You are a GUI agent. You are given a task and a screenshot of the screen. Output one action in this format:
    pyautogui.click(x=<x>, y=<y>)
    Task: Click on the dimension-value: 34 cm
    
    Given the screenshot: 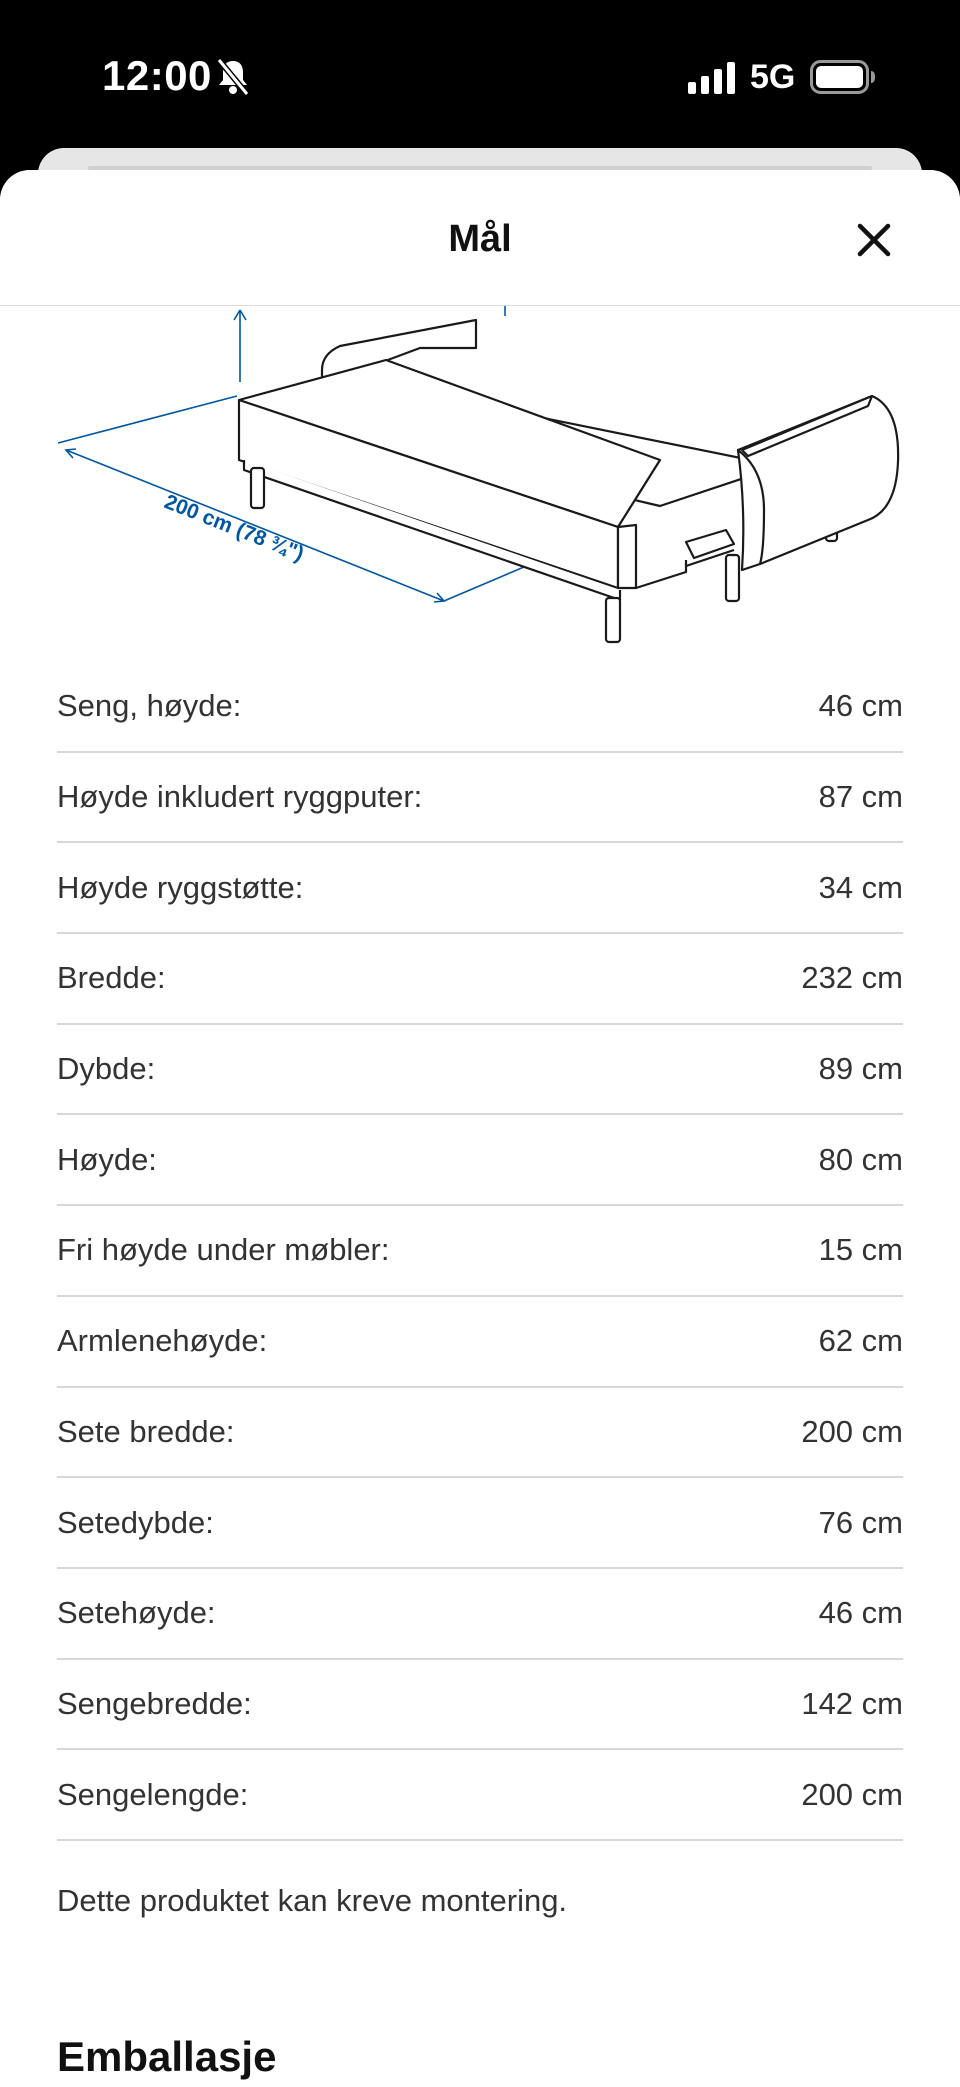 What is the action you would take?
    pyautogui.click(x=860, y=887)
    